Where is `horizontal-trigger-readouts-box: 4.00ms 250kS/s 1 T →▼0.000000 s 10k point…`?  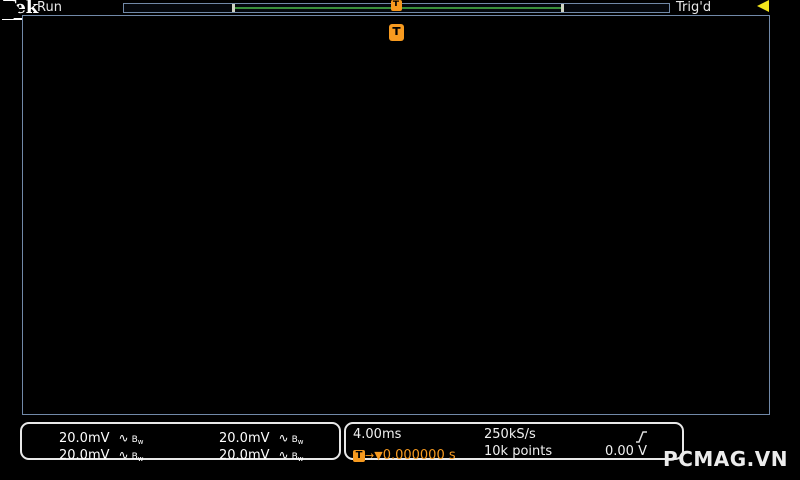
horizontal-trigger-readouts-box: 4.00ms 250kS/s 1 T →▼0.000000 s 10k point… is located at coordinates (514, 442).